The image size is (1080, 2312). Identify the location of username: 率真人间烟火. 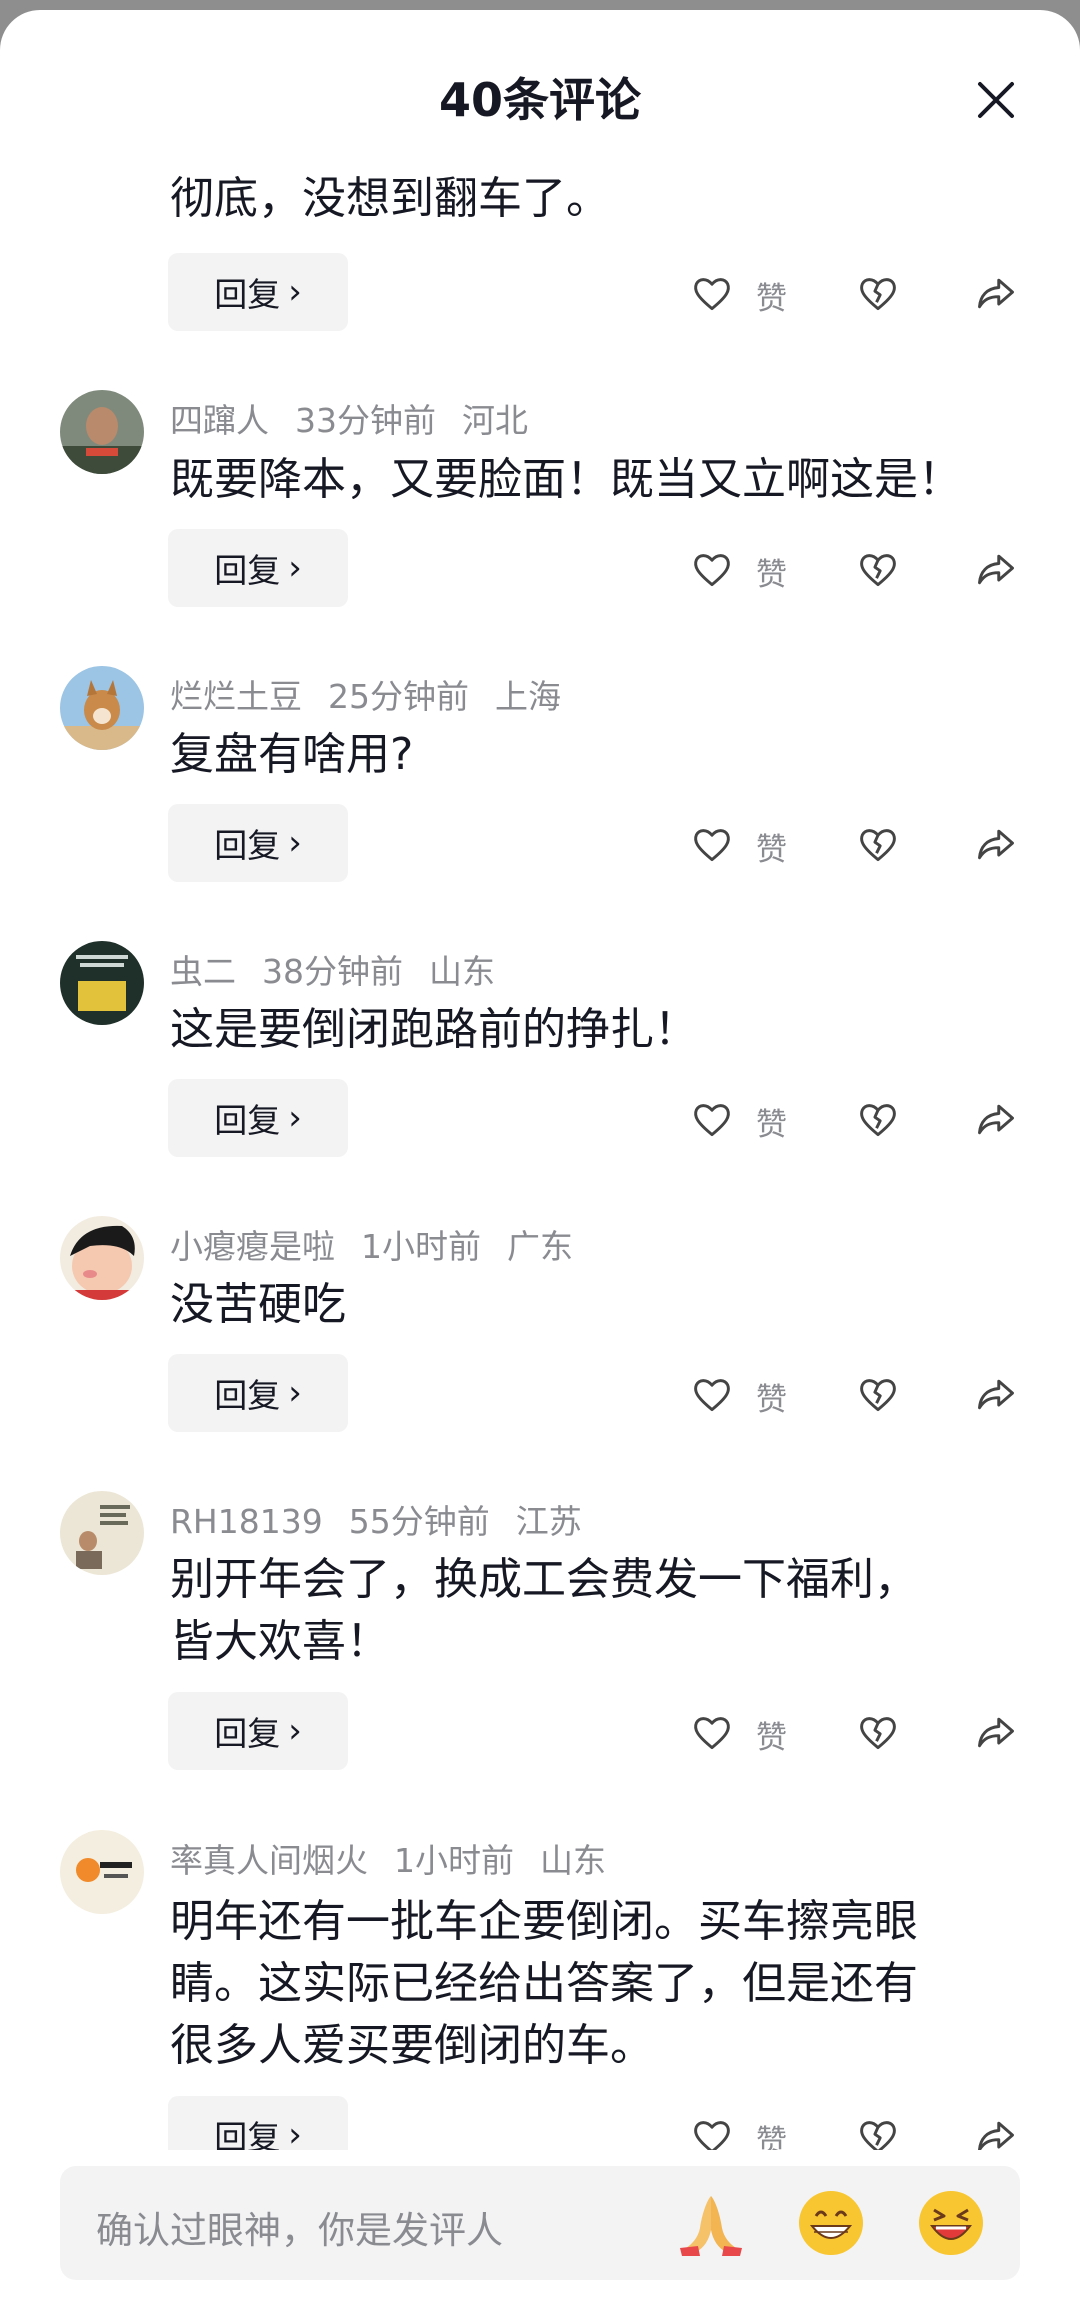
(269, 1860).